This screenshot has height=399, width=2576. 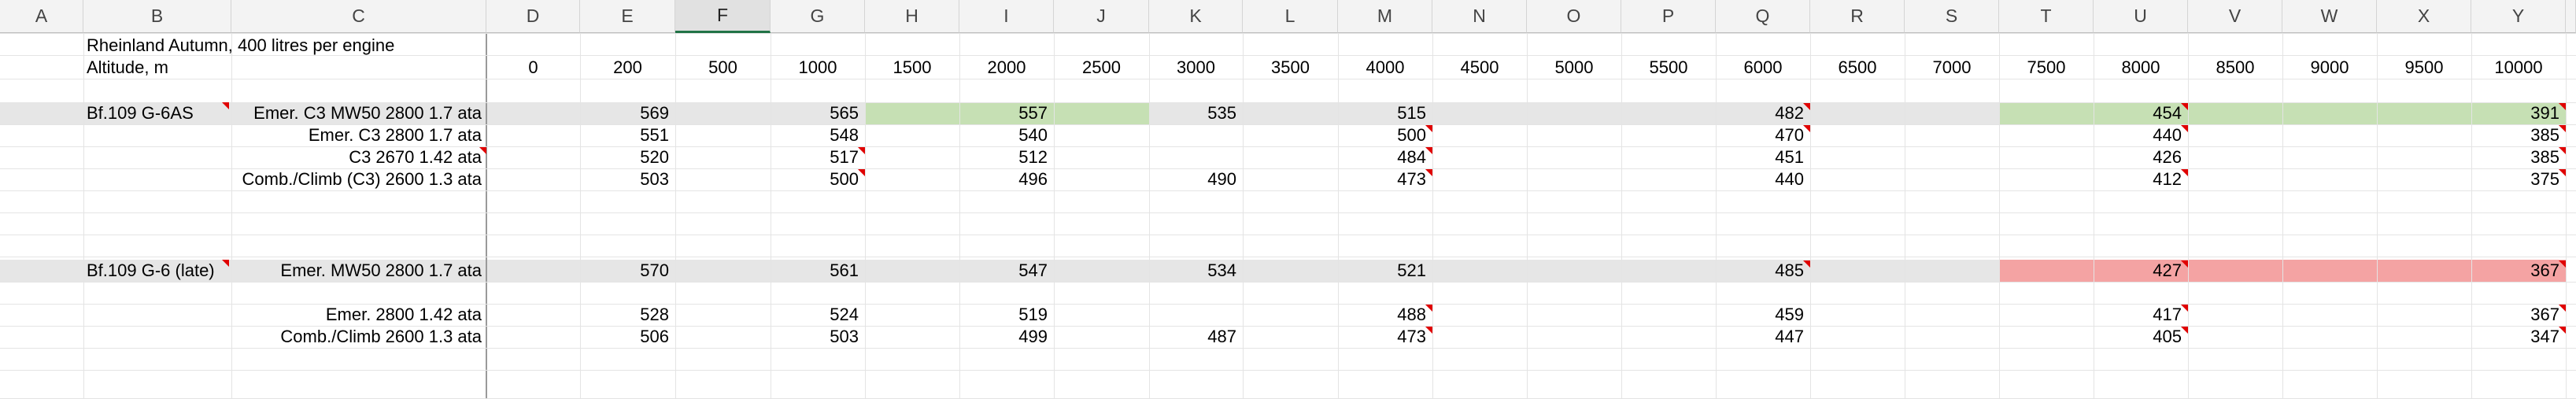 I want to click on column-header-s: S, so click(x=1952, y=16).